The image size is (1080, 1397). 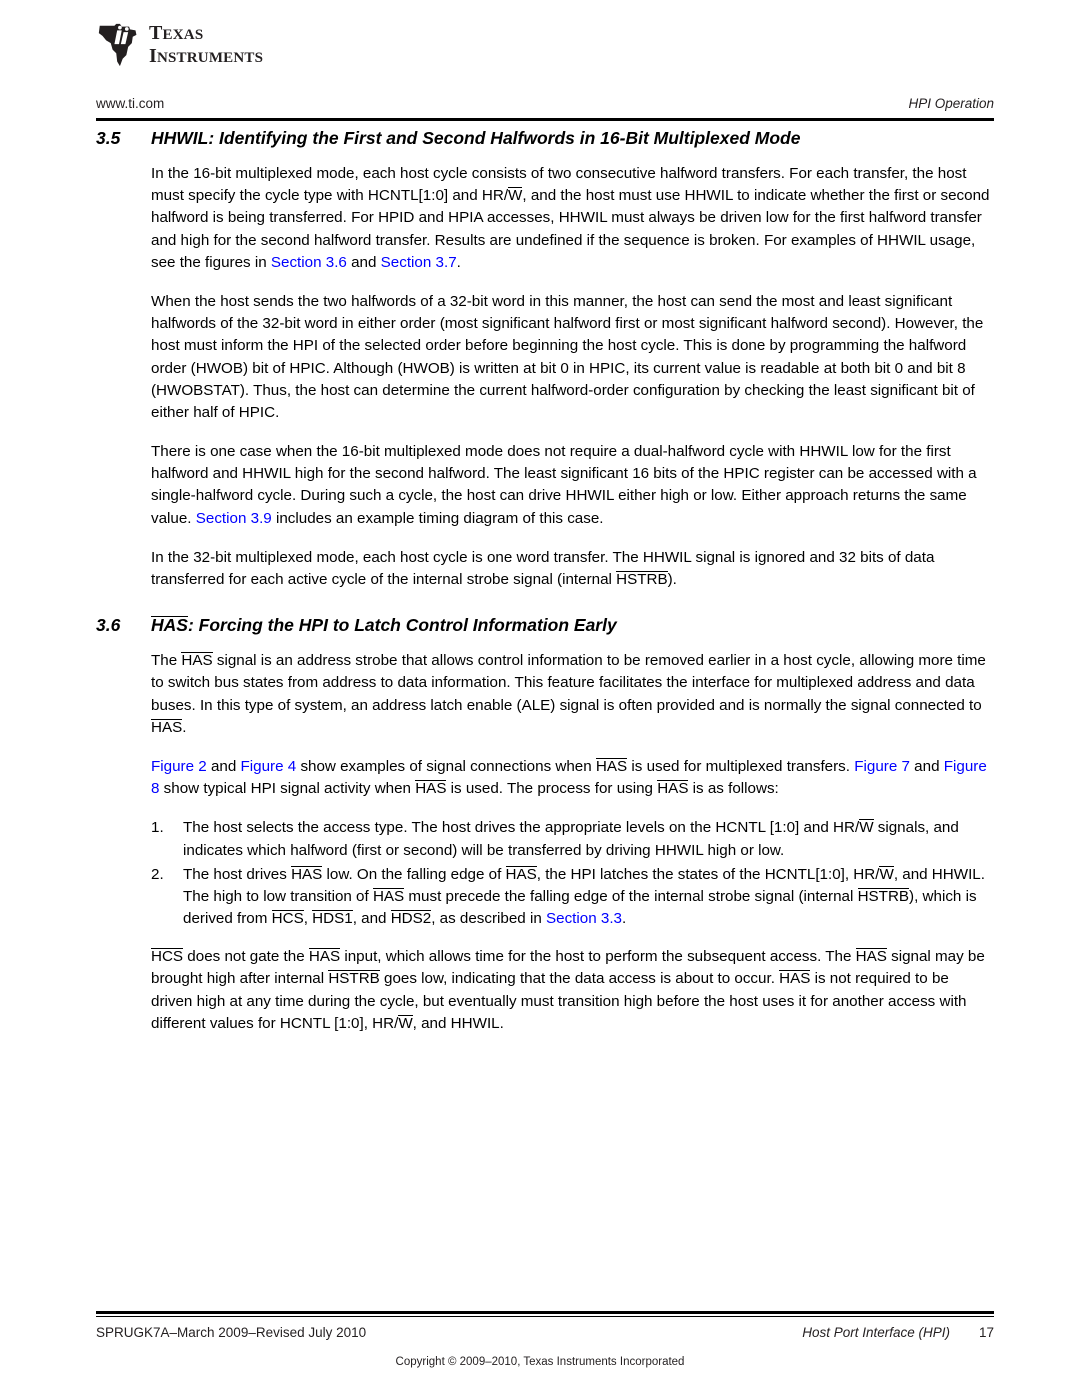 What do you see at coordinates (419, 262) in the screenshot?
I see `link-section-3-7: Section 3.7` at bounding box center [419, 262].